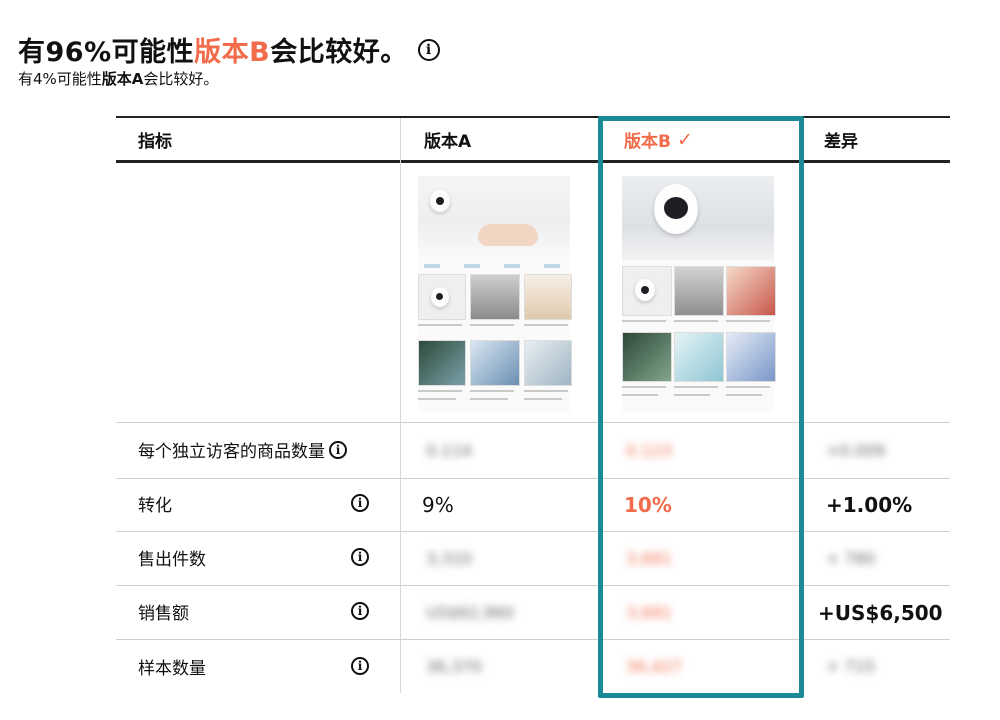 The width and height of the screenshot is (1000, 720). I want to click on column-header-version-a: 版本A, so click(448, 142).